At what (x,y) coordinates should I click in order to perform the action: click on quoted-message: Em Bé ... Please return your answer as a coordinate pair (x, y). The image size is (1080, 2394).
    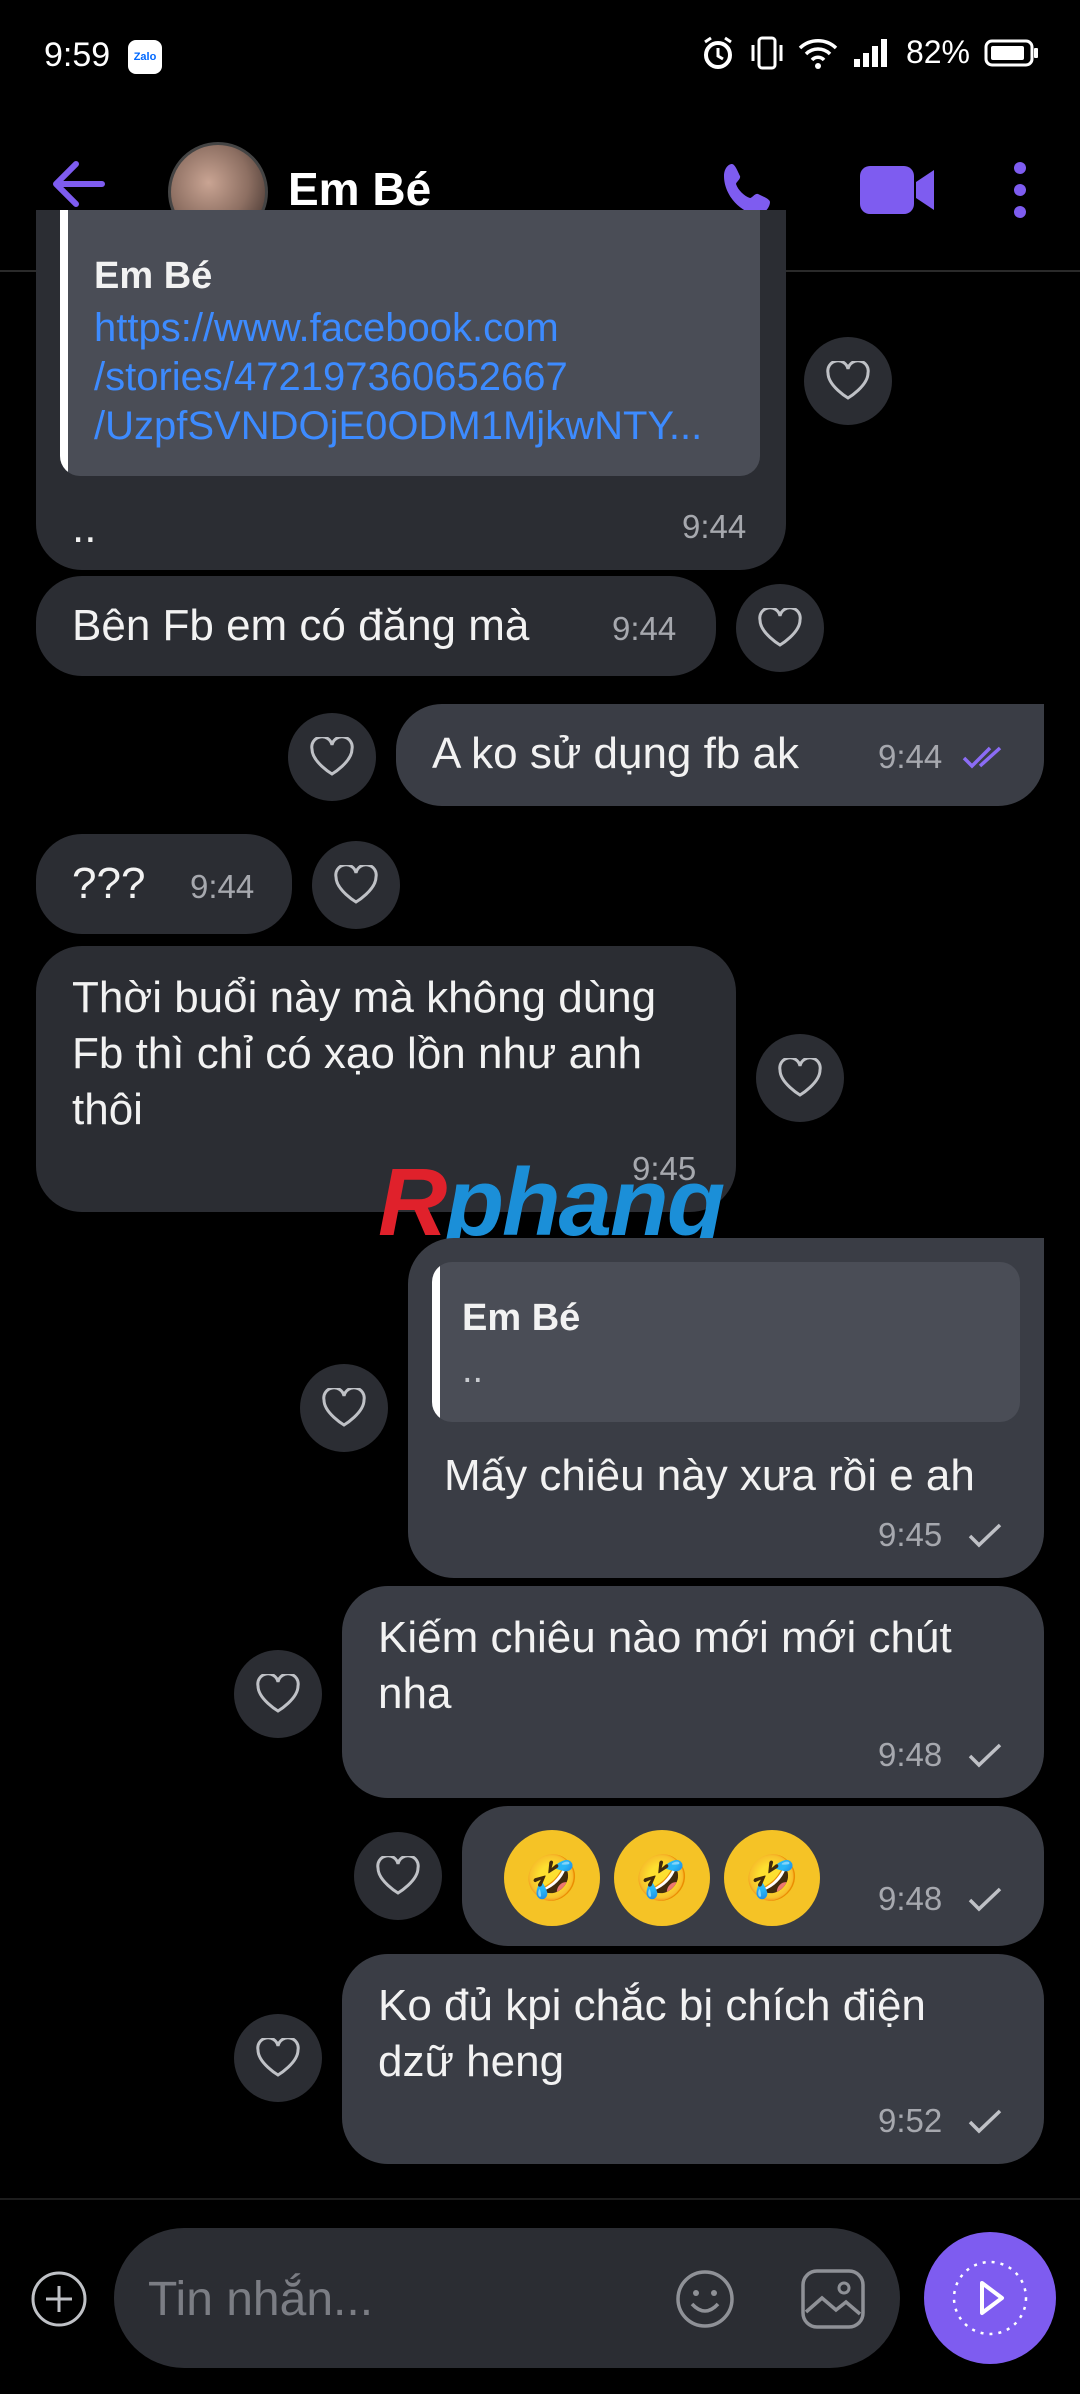
    Looking at the image, I should click on (726, 1342).